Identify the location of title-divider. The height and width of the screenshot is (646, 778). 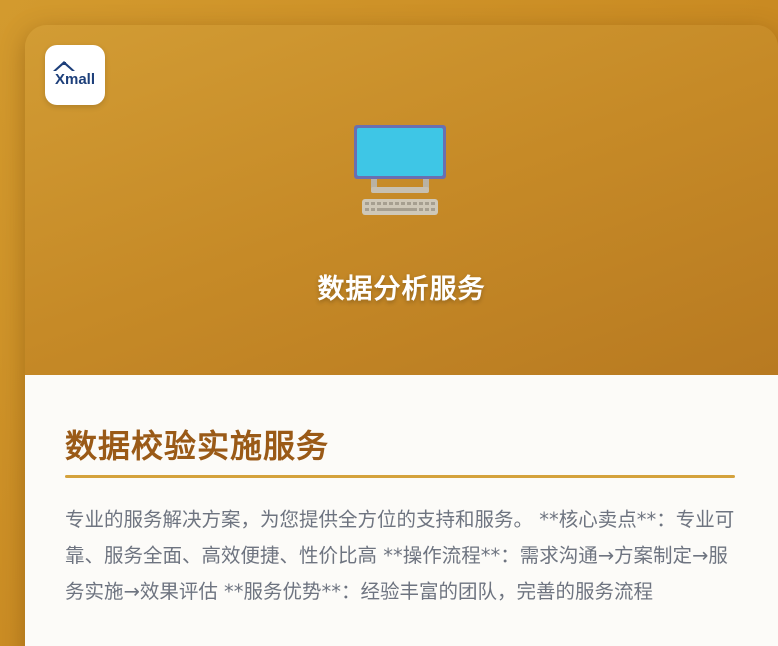
(400, 476).